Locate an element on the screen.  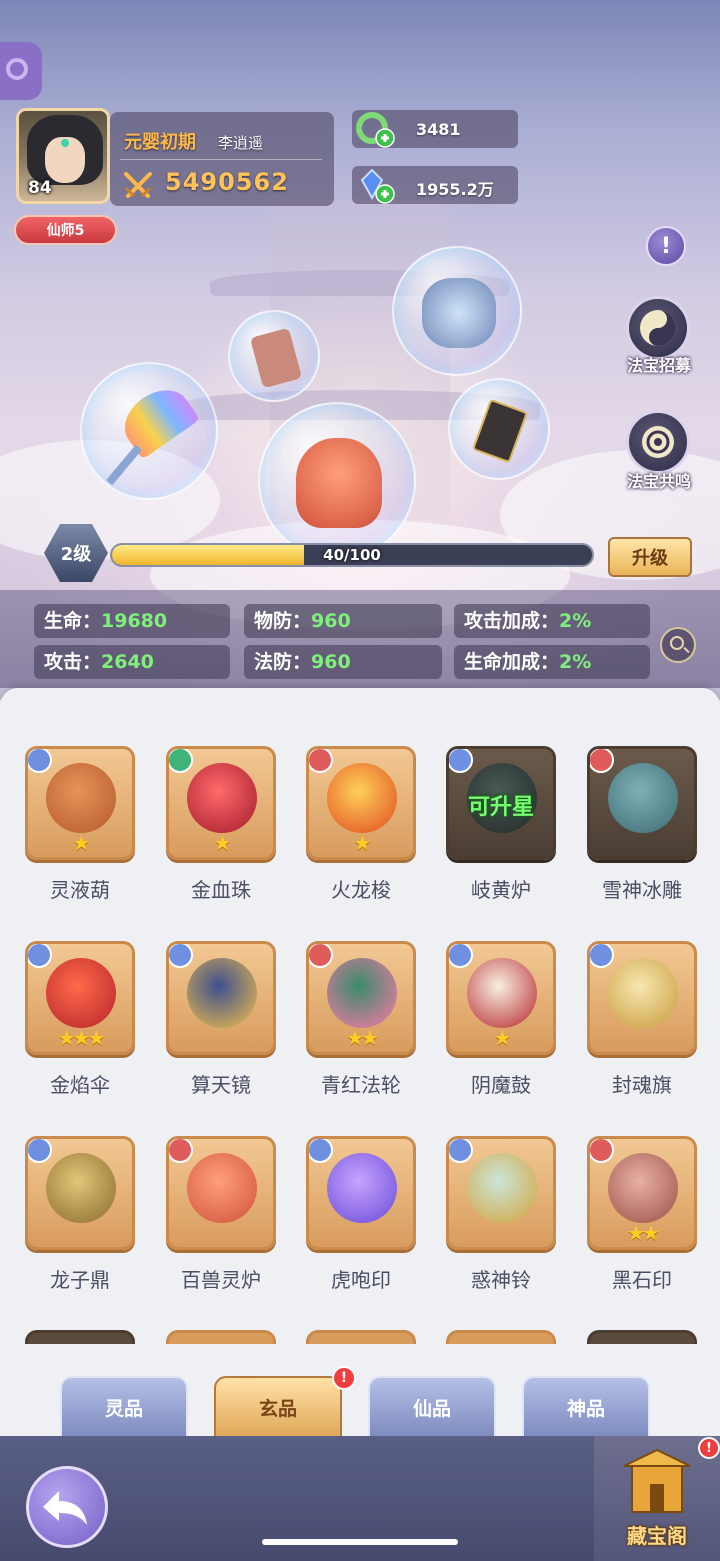
crystal-amount: 1955.2万 is located at coordinates (455, 189).